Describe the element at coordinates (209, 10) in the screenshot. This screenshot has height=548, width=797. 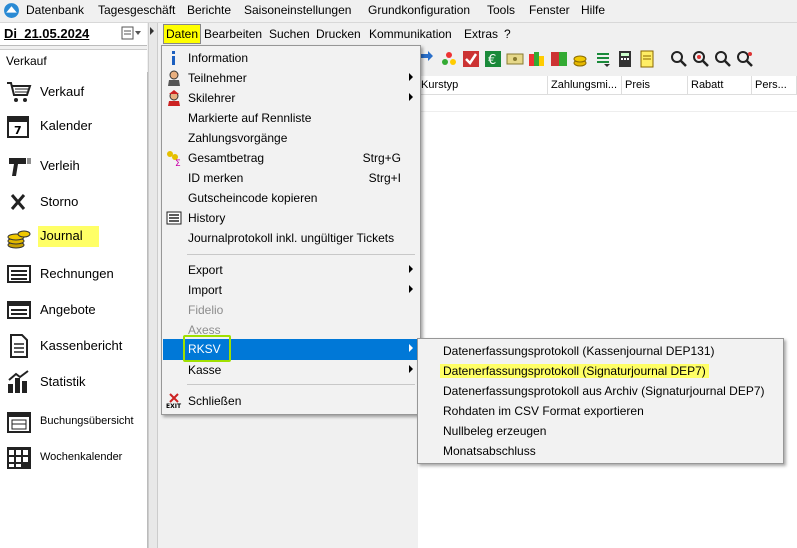
I see `menu-berichte: Berichte` at that location.